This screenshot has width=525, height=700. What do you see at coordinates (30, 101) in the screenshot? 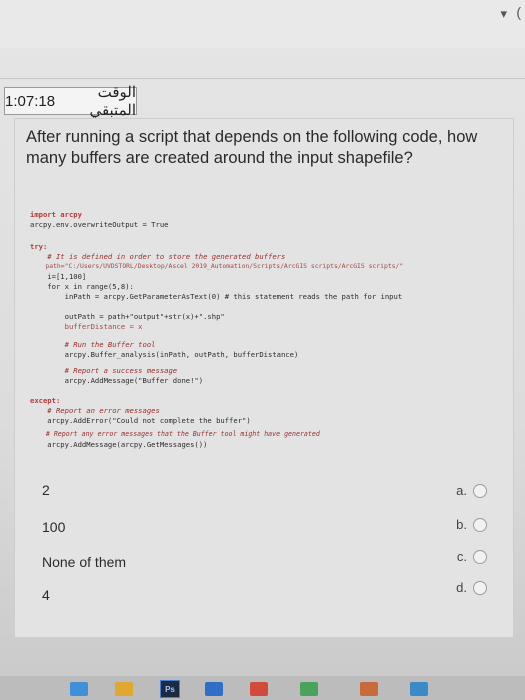
I see `timer-value: 1:07:18` at bounding box center [30, 101].